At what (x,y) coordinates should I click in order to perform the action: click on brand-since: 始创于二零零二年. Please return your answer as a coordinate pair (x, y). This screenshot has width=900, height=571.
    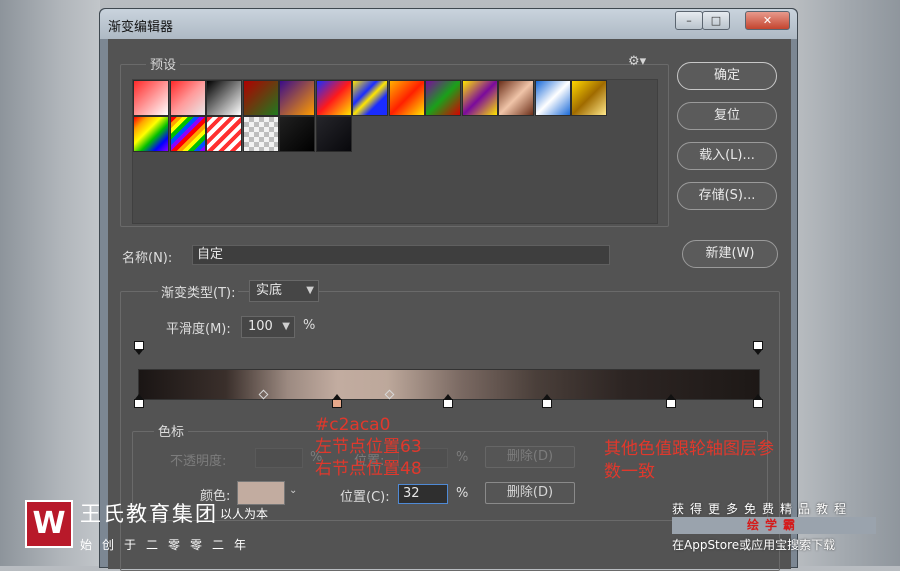
    Looking at the image, I should click on (168, 545).